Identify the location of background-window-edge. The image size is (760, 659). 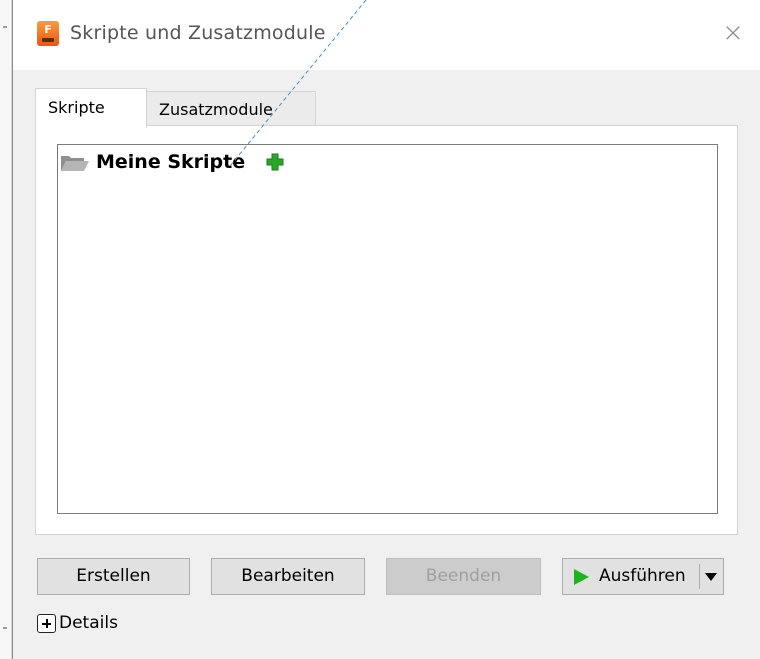
(6, 329).